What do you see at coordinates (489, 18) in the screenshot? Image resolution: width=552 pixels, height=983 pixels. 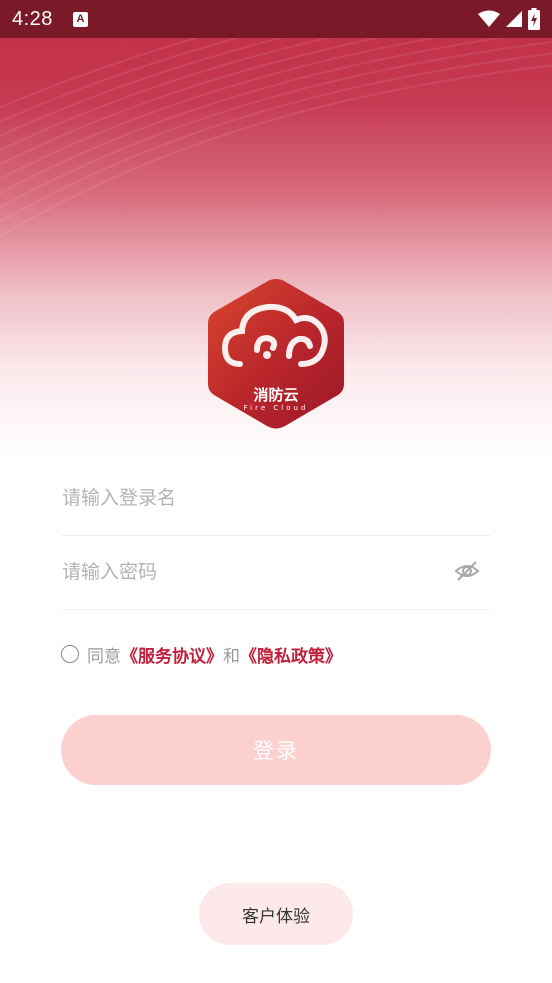 I see `wifi-icon` at bounding box center [489, 18].